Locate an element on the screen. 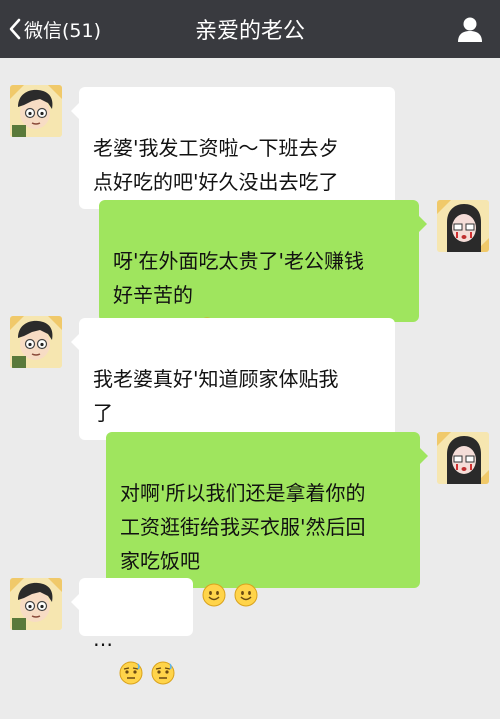  person-icon is located at coordinates (470, 29).